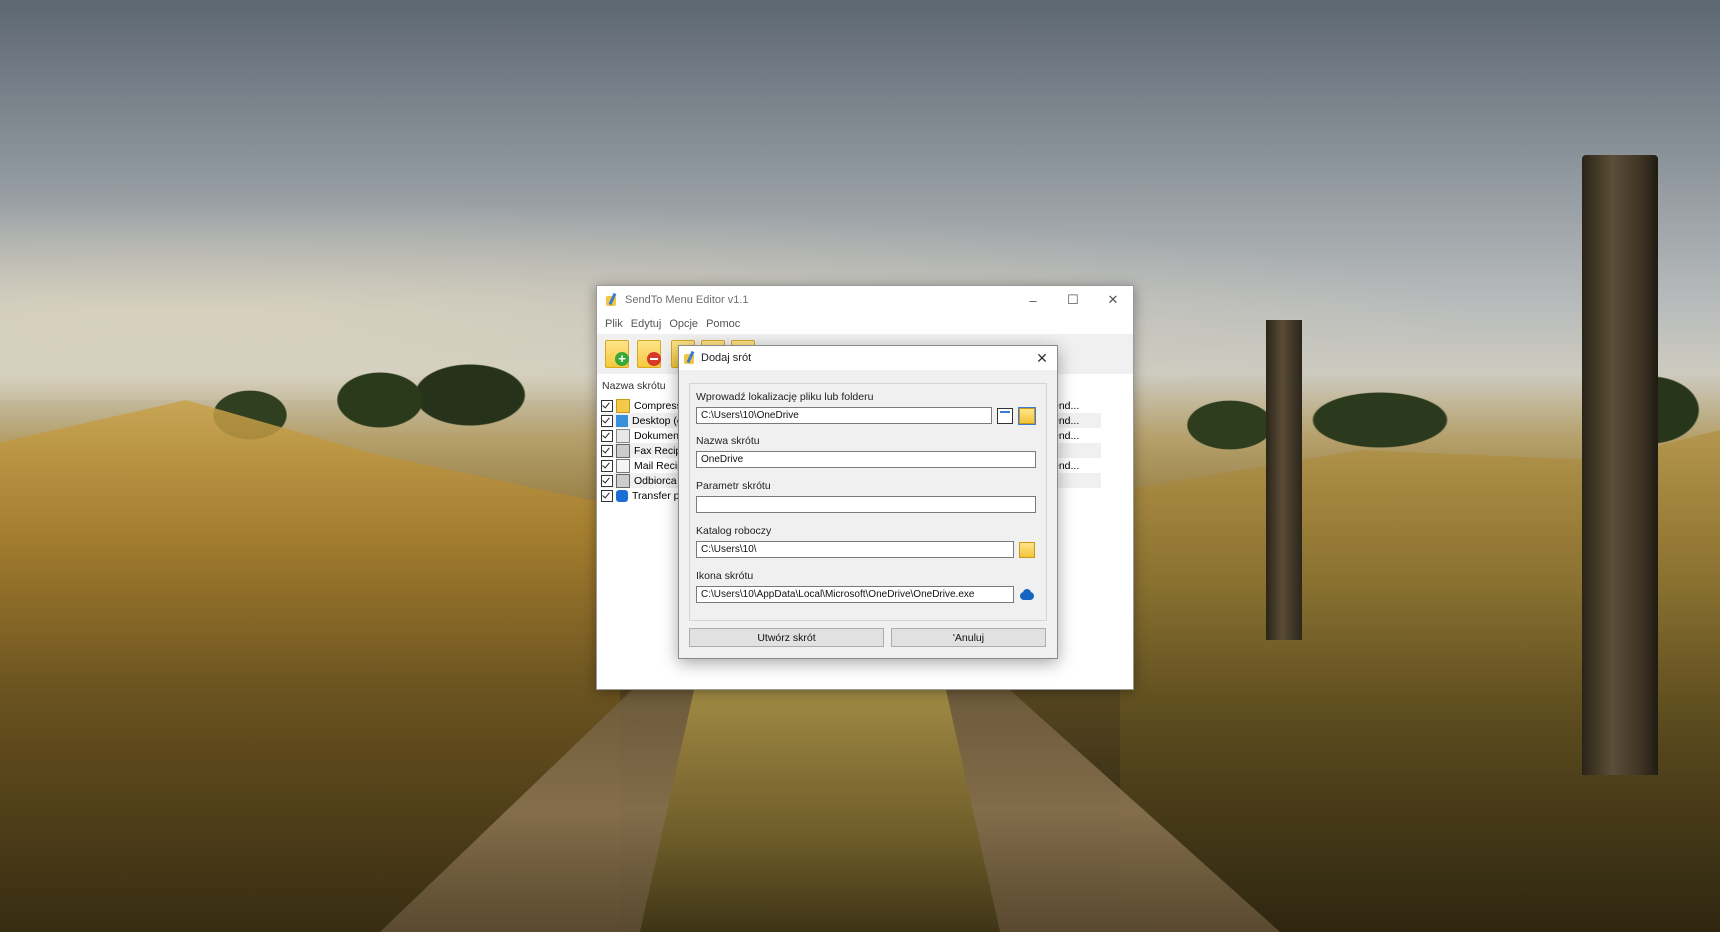 The image size is (1720, 932). What do you see at coordinates (725, 576) in the screenshot?
I see `icon-label: Ikona skrótu` at bounding box center [725, 576].